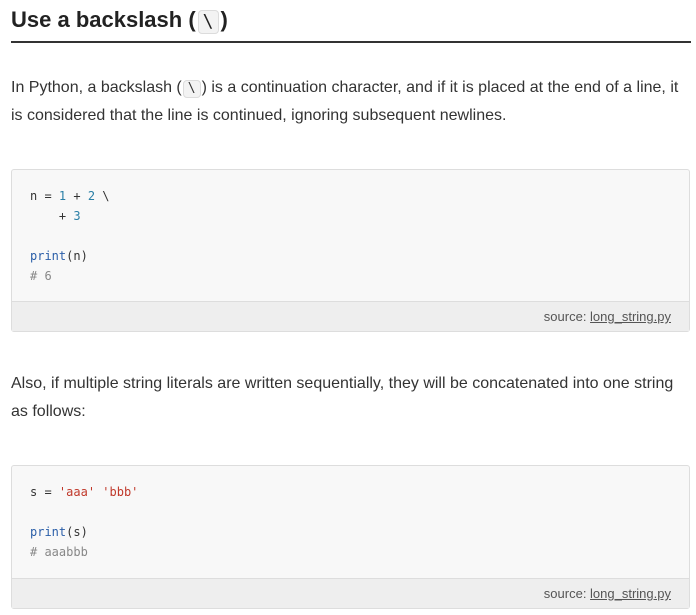 Image resolution: width=696 pixels, height=615 pixels. I want to click on code-line: n = 1 + 2 \, so click(350, 196).